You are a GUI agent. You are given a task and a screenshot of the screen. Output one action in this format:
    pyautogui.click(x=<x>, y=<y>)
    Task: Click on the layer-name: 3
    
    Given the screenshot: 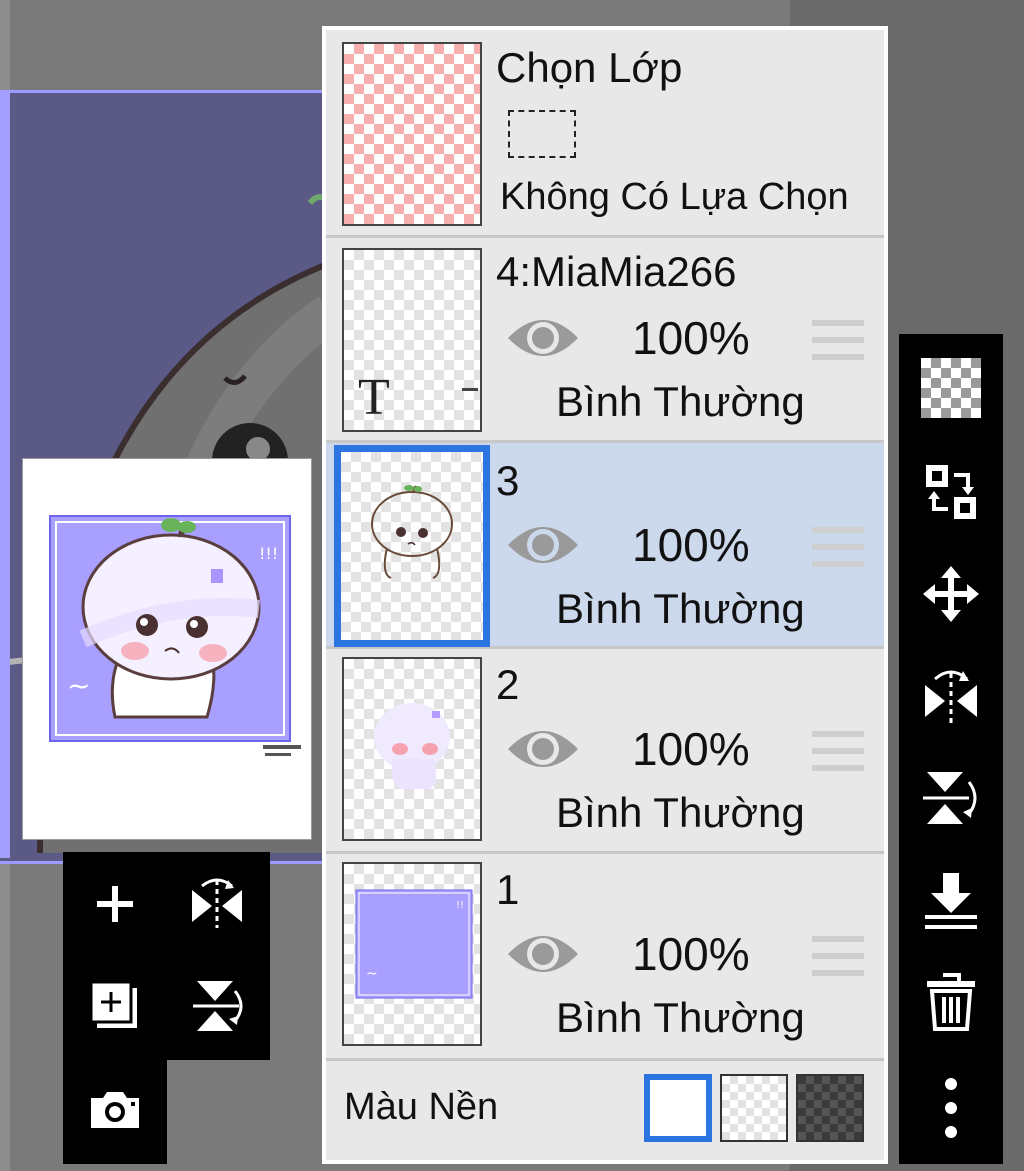 What is the action you would take?
    pyautogui.click(x=507, y=481)
    